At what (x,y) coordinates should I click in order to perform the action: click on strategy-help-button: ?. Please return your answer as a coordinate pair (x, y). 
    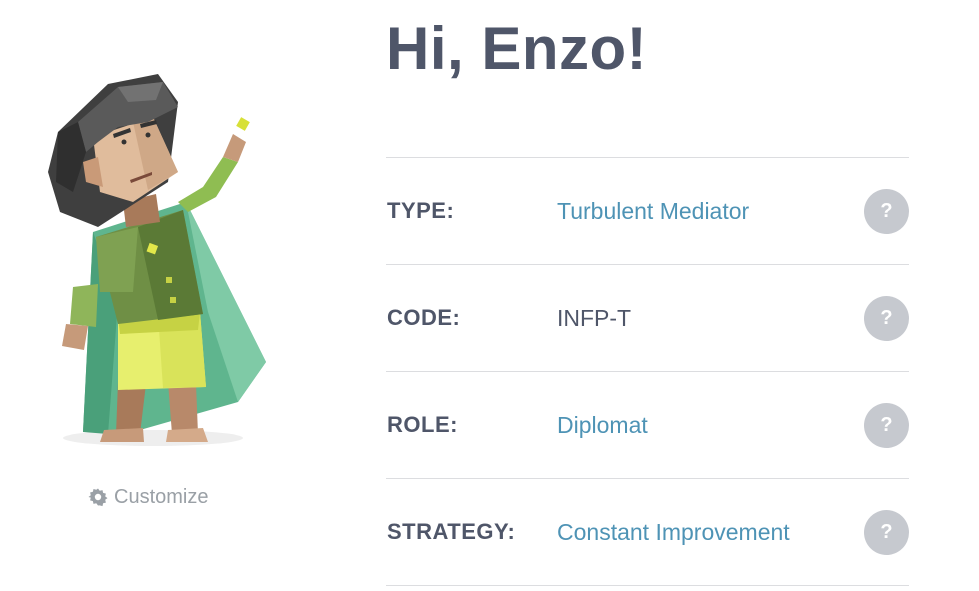
    Looking at the image, I should click on (886, 532).